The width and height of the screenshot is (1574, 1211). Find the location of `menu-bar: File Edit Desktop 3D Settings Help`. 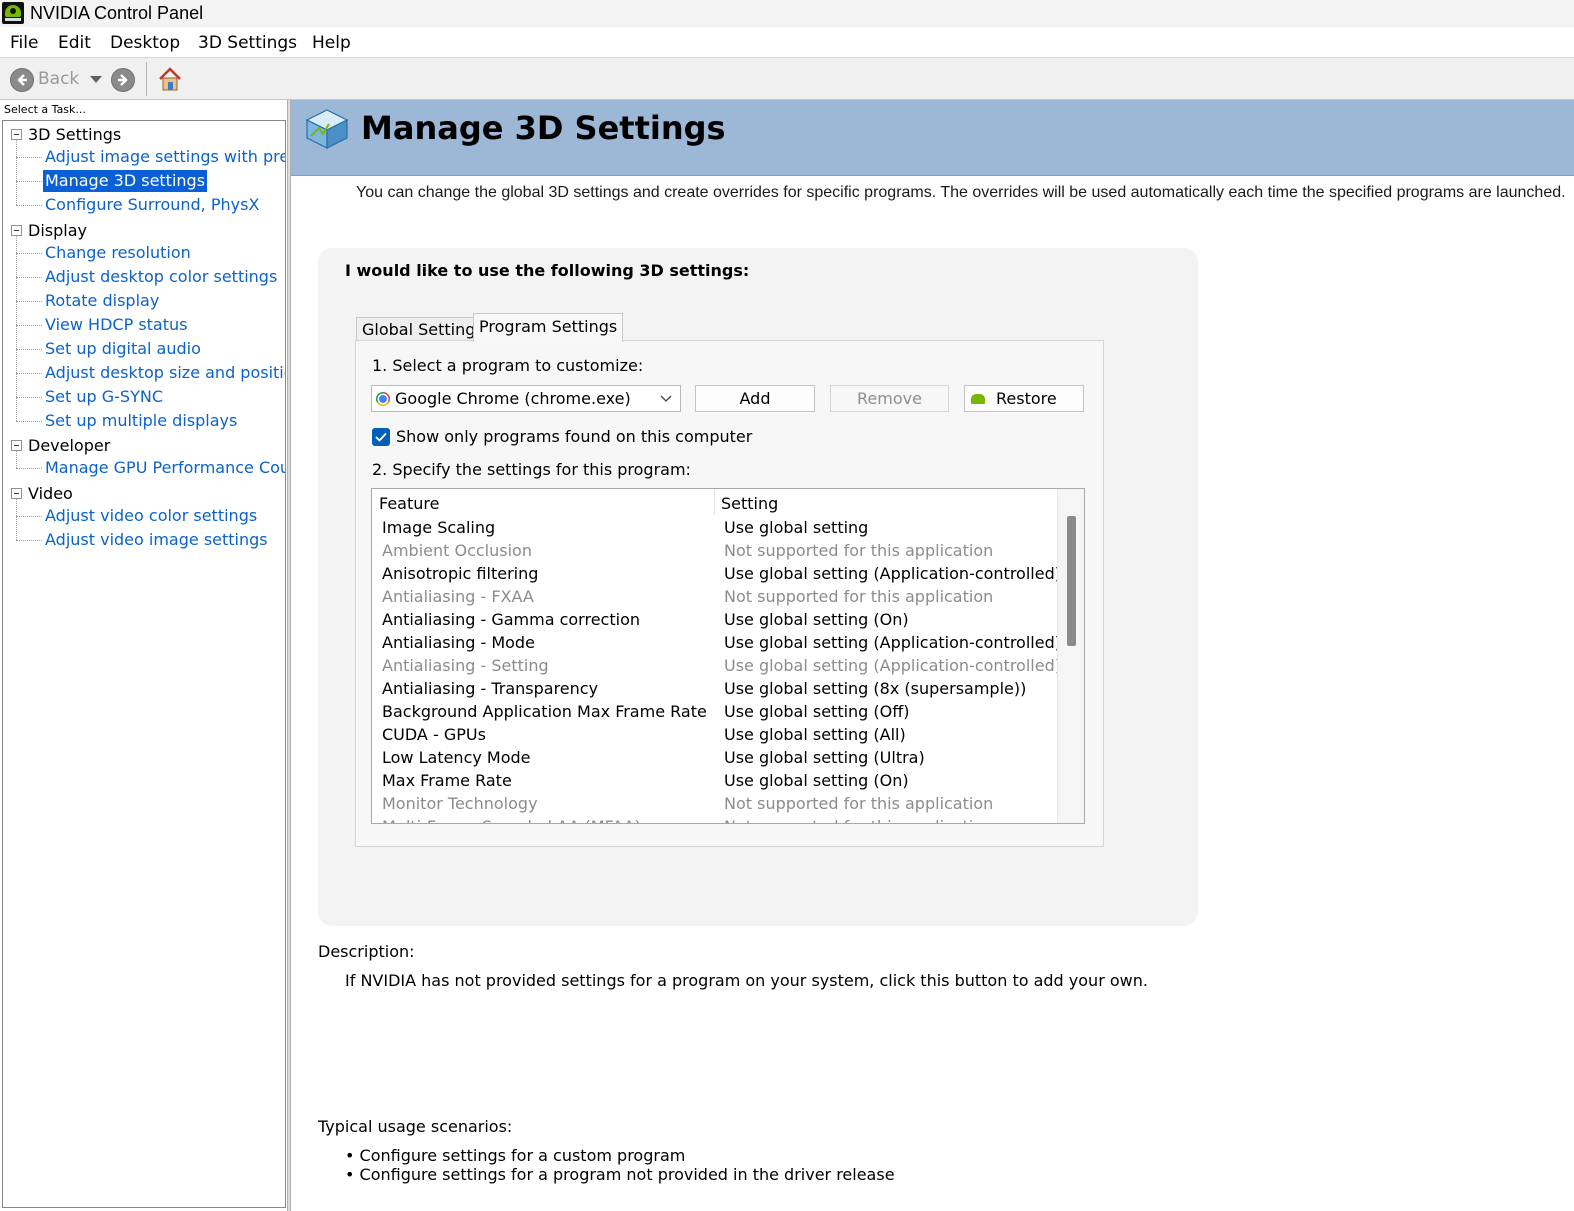

menu-bar: File Edit Desktop 3D Settings Help is located at coordinates (787, 43).